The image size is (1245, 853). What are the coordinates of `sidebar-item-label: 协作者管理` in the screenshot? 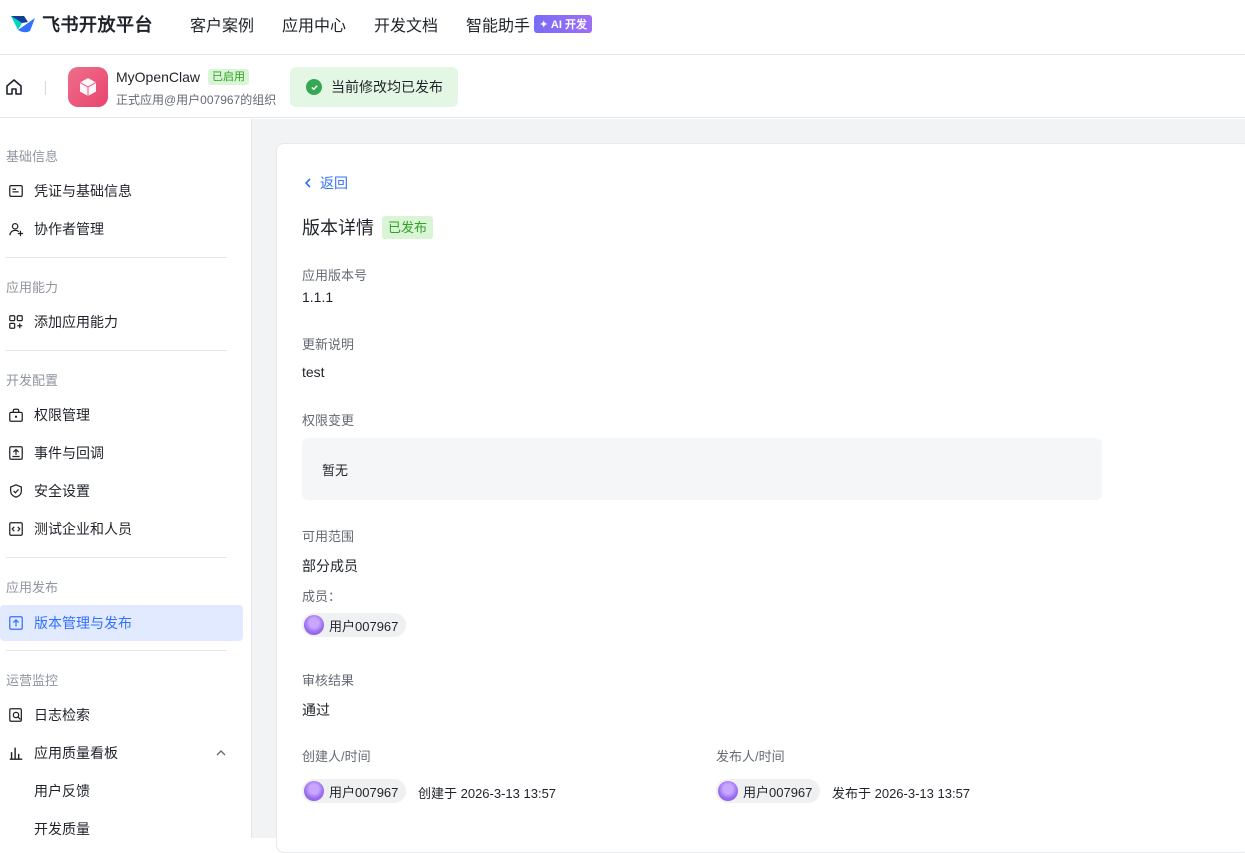 It's located at (69, 229).